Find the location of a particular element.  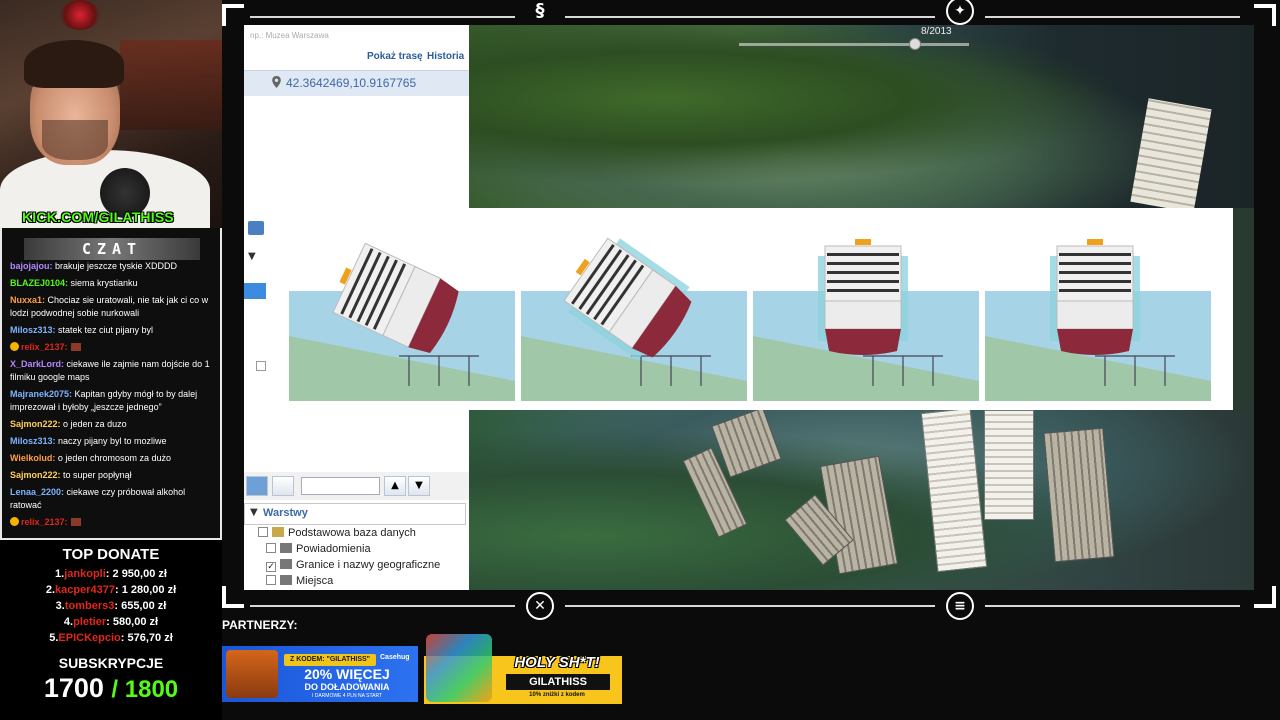

selected-row is located at coordinates (255, 291).